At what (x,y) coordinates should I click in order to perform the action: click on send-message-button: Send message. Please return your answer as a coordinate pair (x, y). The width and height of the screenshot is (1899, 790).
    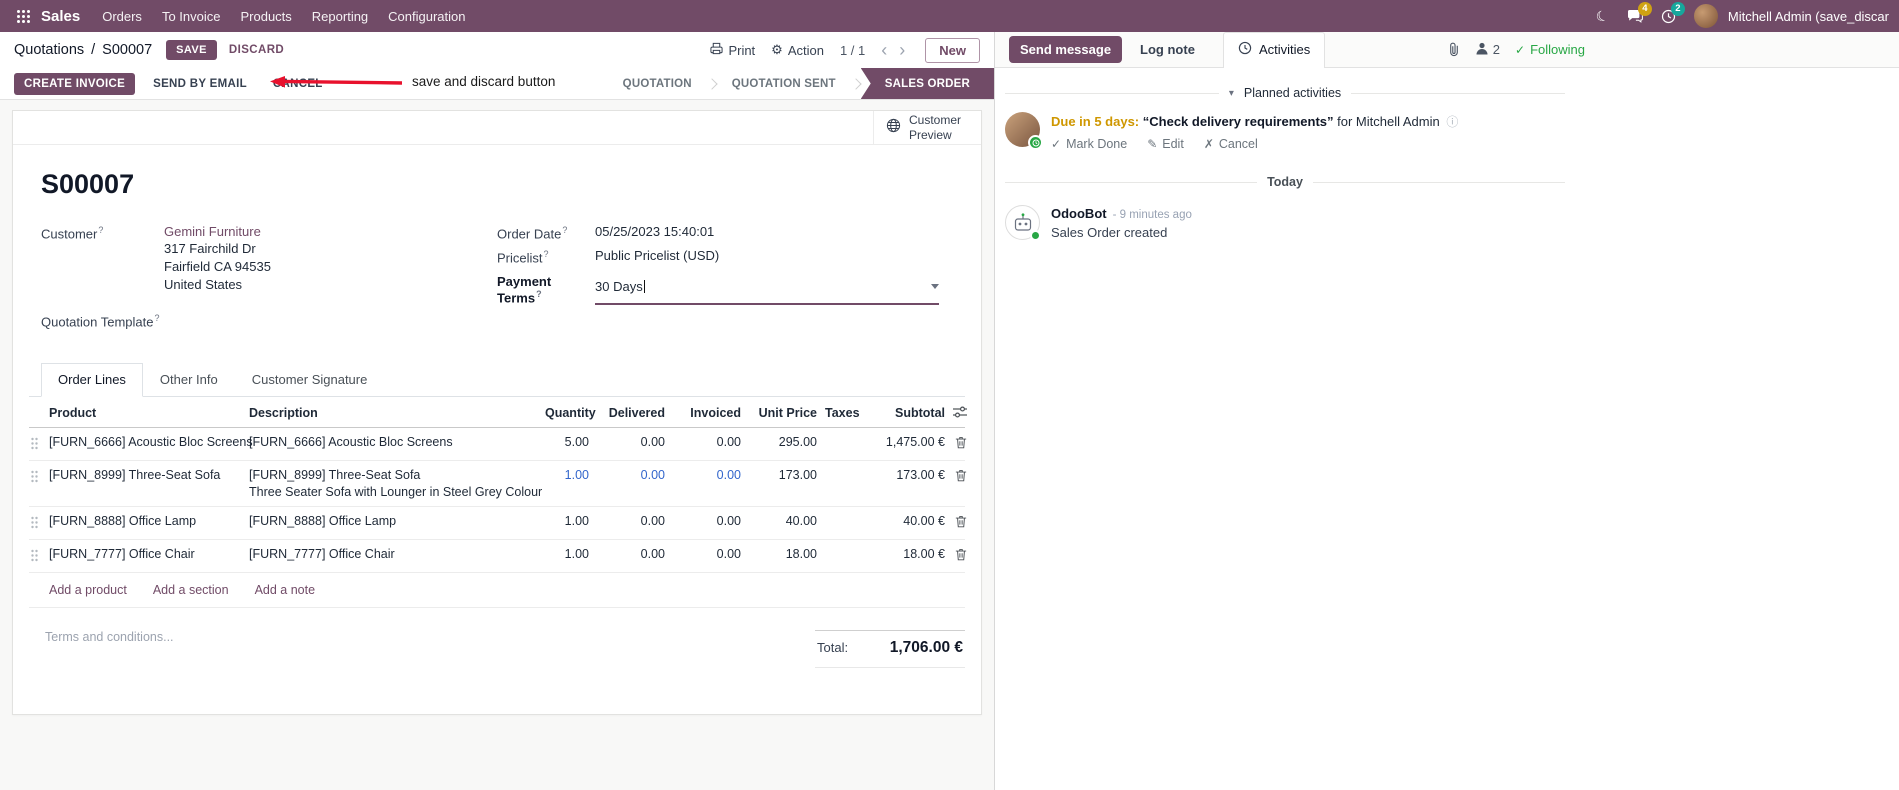
    Looking at the image, I should click on (1066, 49).